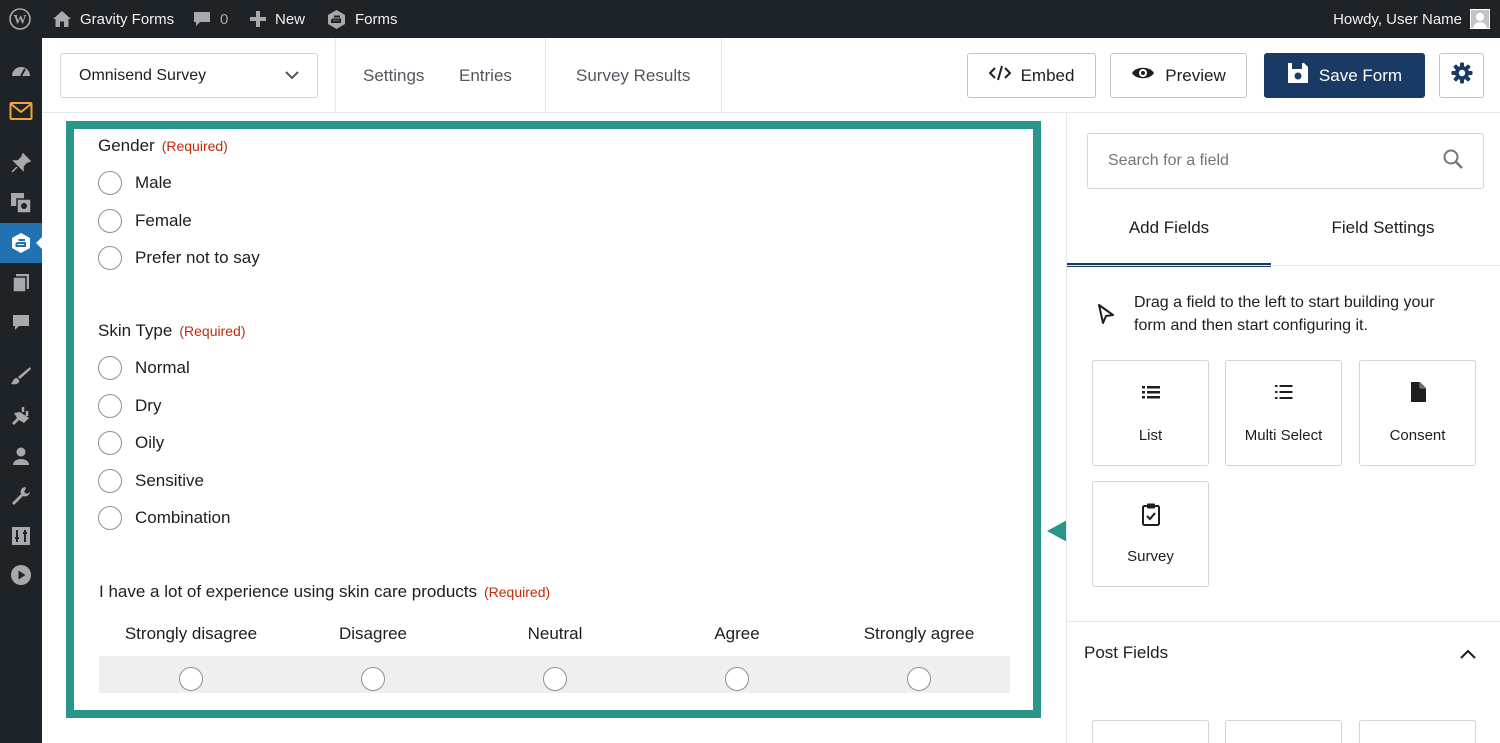  What do you see at coordinates (1150, 556) in the screenshot?
I see `field-card-label: Survey` at bounding box center [1150, 556].